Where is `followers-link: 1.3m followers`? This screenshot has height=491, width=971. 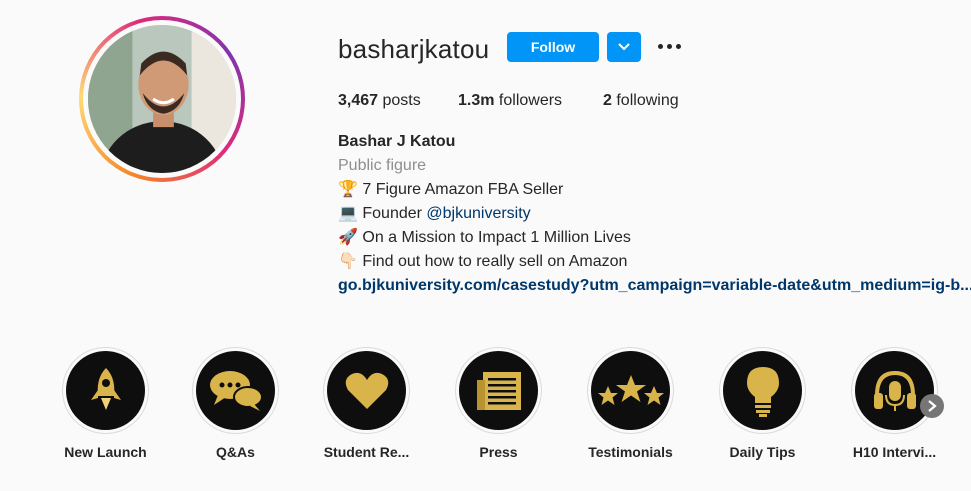
followers-link: 1.3m followers is located at coordinates (510, 101).